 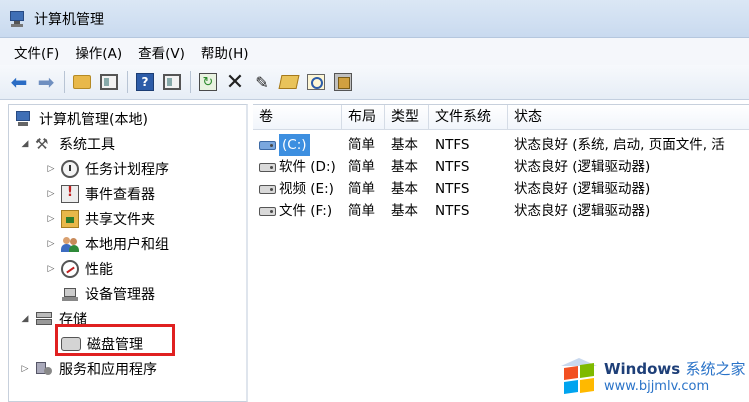 I want to click on table-row: 文件 (F:) 简单 基本 NTFS 状态良好 (逻辑驱动器), so click(x=501, y=211).